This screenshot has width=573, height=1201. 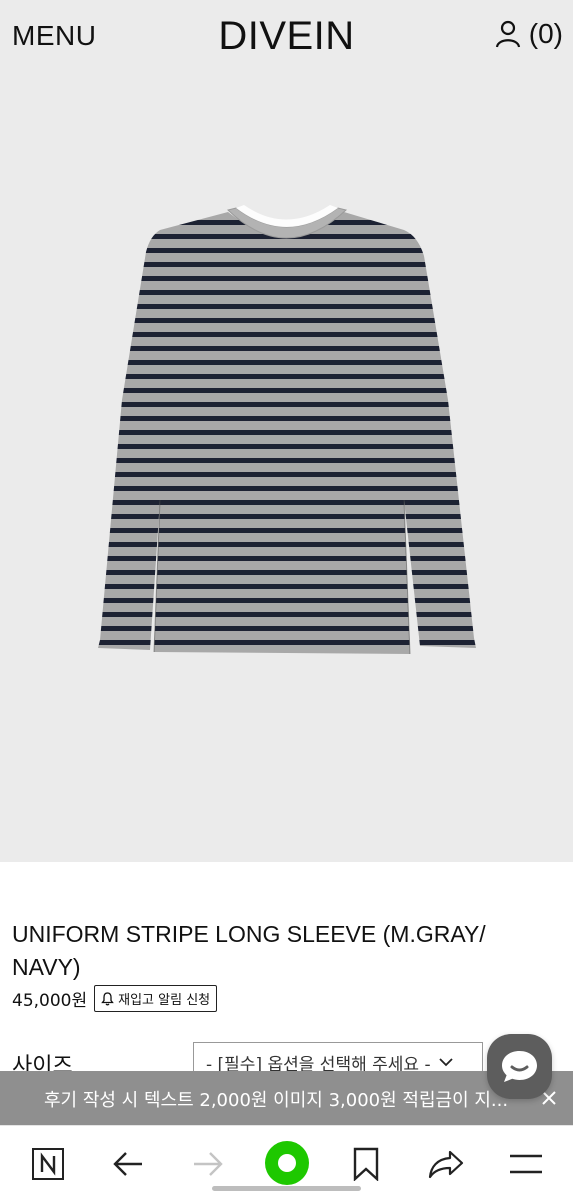 I want to click on cart-count: (0), so click(x=546, y=34).